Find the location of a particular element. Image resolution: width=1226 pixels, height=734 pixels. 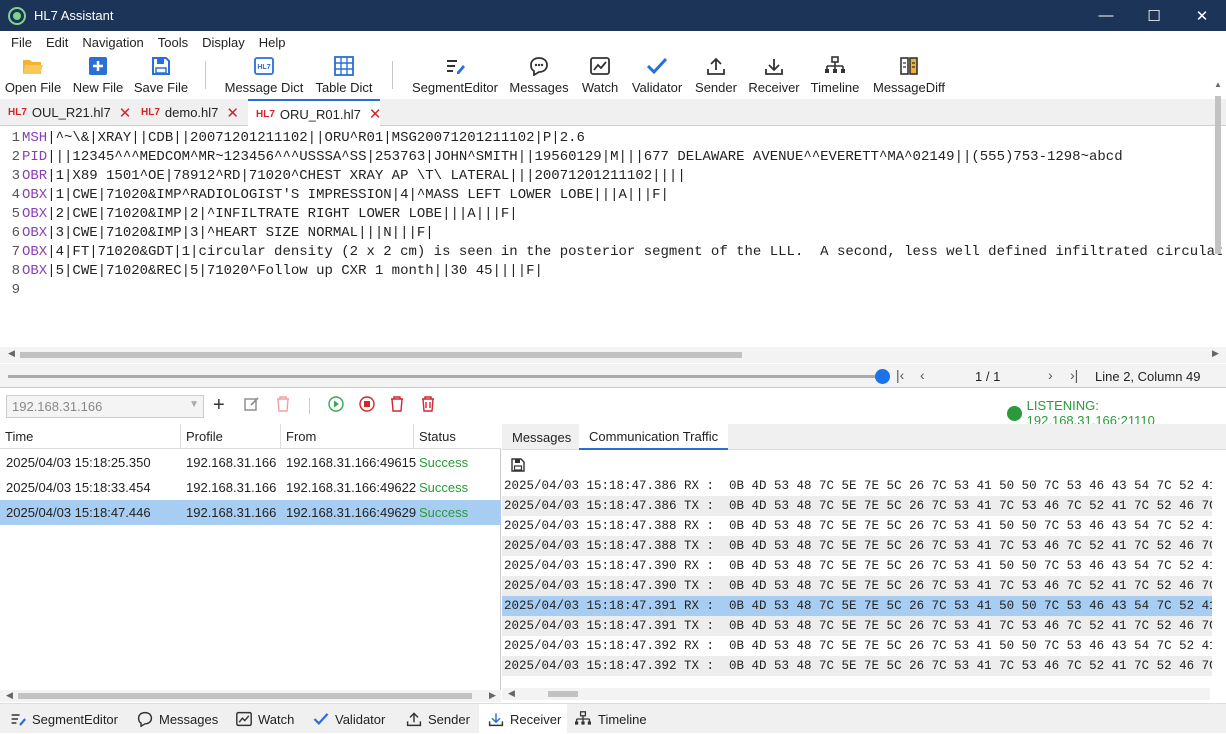

scroll-right-icon: ▶ is located at coordinates (492, 695).